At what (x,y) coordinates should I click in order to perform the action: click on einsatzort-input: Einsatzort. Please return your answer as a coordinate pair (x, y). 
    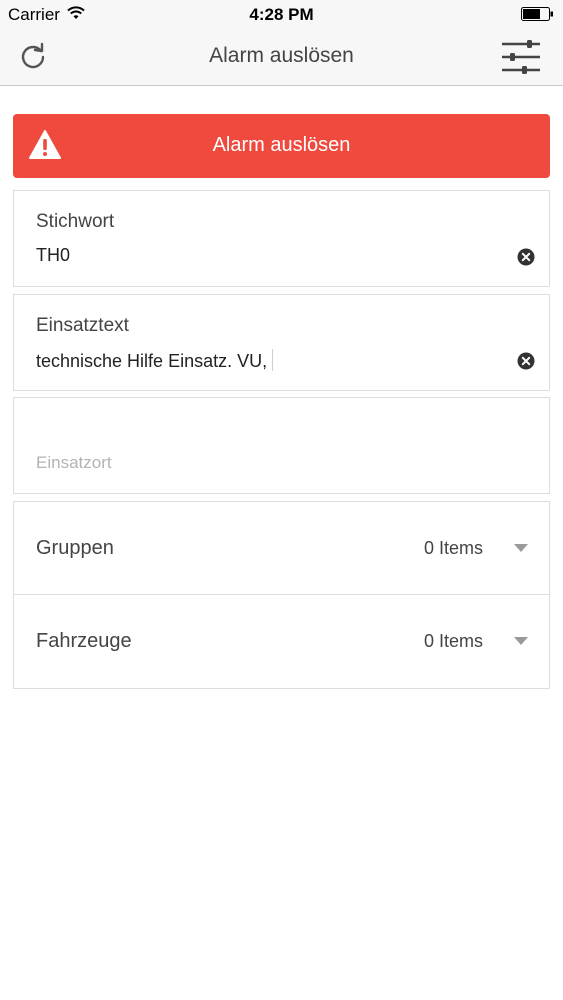
    Looking at the image, I should click on (74, 463).